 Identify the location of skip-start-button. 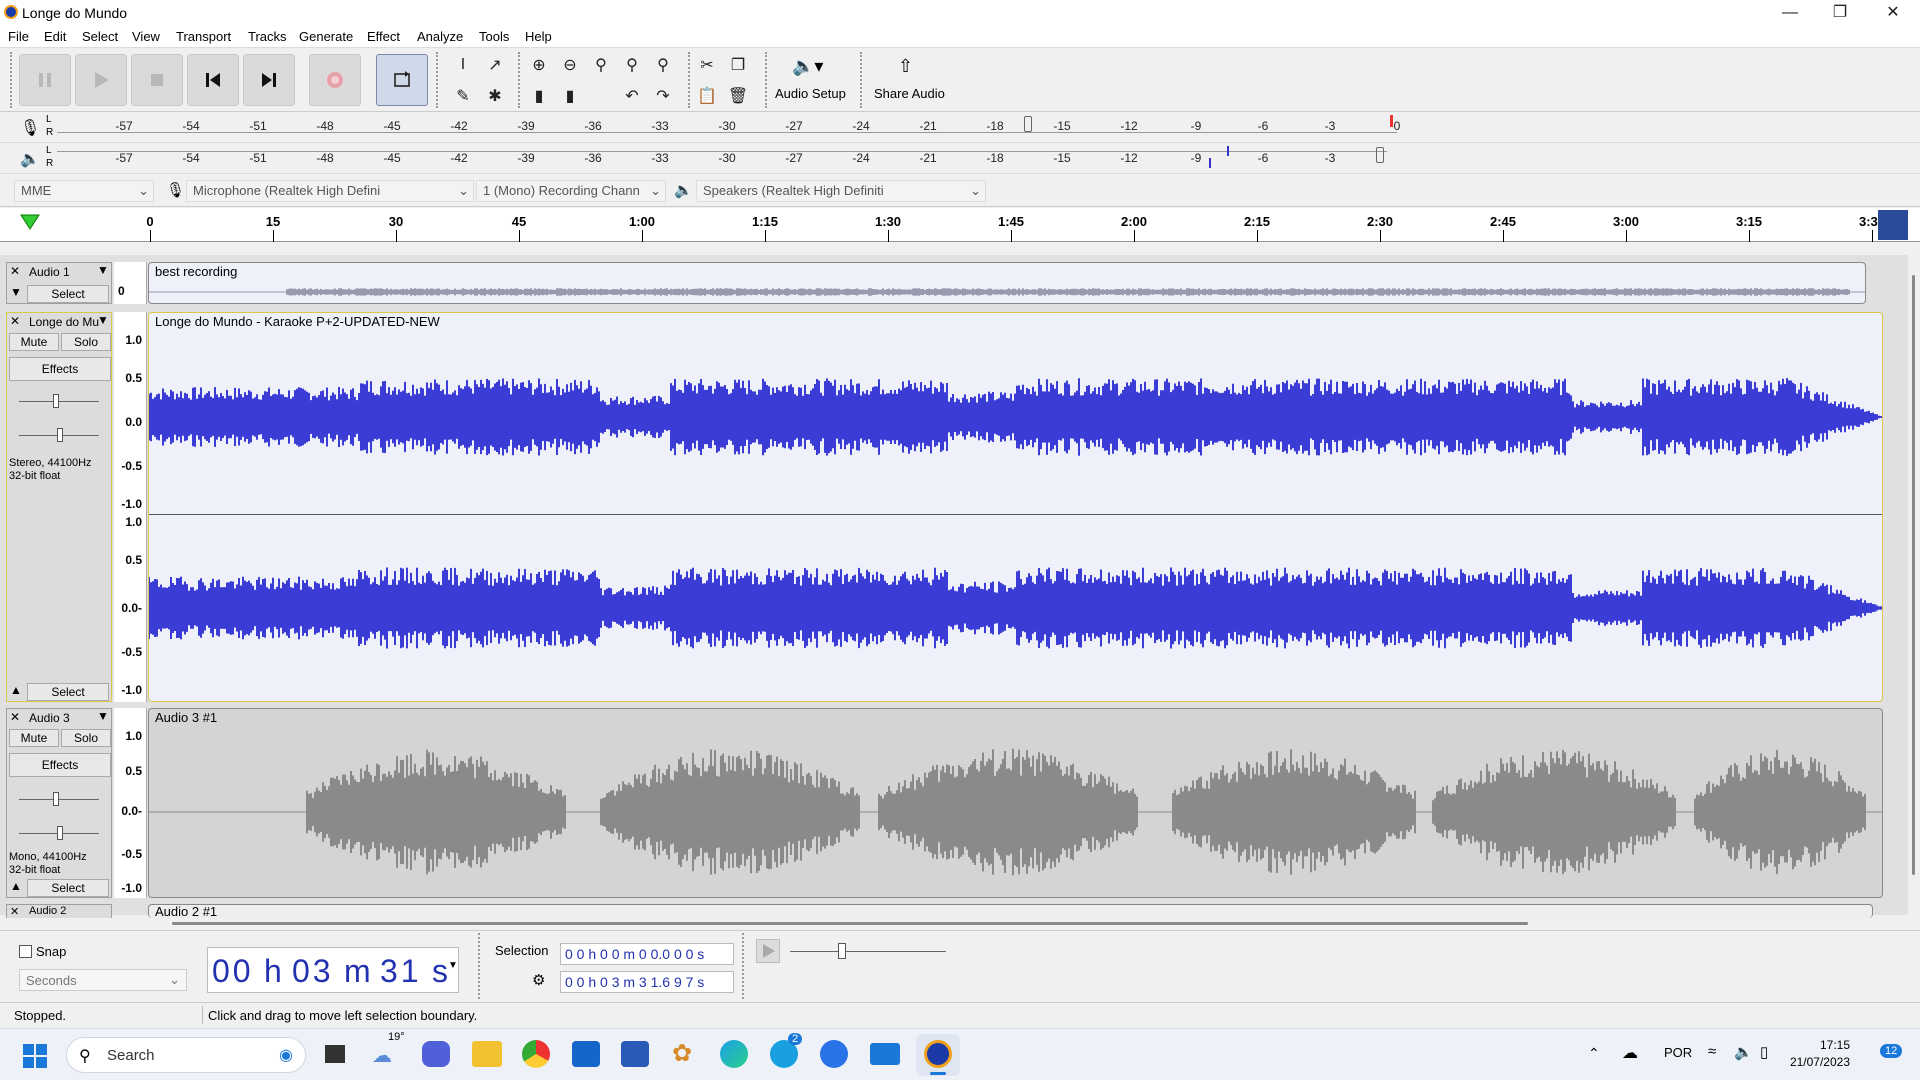
(213, 80).